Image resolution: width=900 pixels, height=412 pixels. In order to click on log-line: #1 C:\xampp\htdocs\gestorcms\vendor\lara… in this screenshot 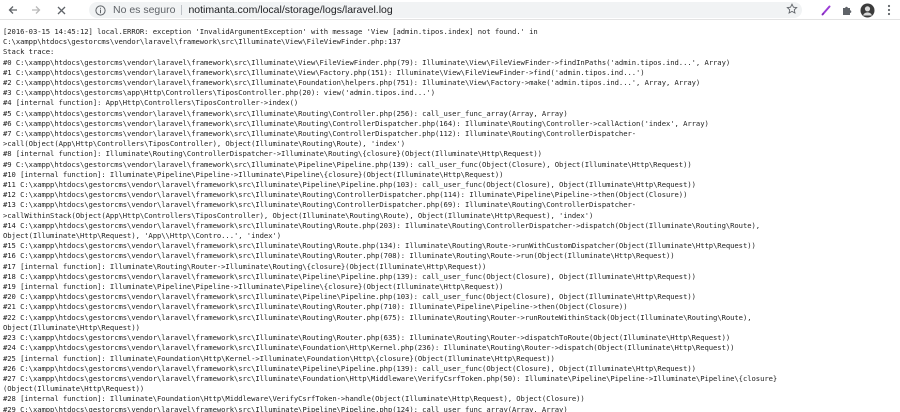, I will do `click(324, 72)`.